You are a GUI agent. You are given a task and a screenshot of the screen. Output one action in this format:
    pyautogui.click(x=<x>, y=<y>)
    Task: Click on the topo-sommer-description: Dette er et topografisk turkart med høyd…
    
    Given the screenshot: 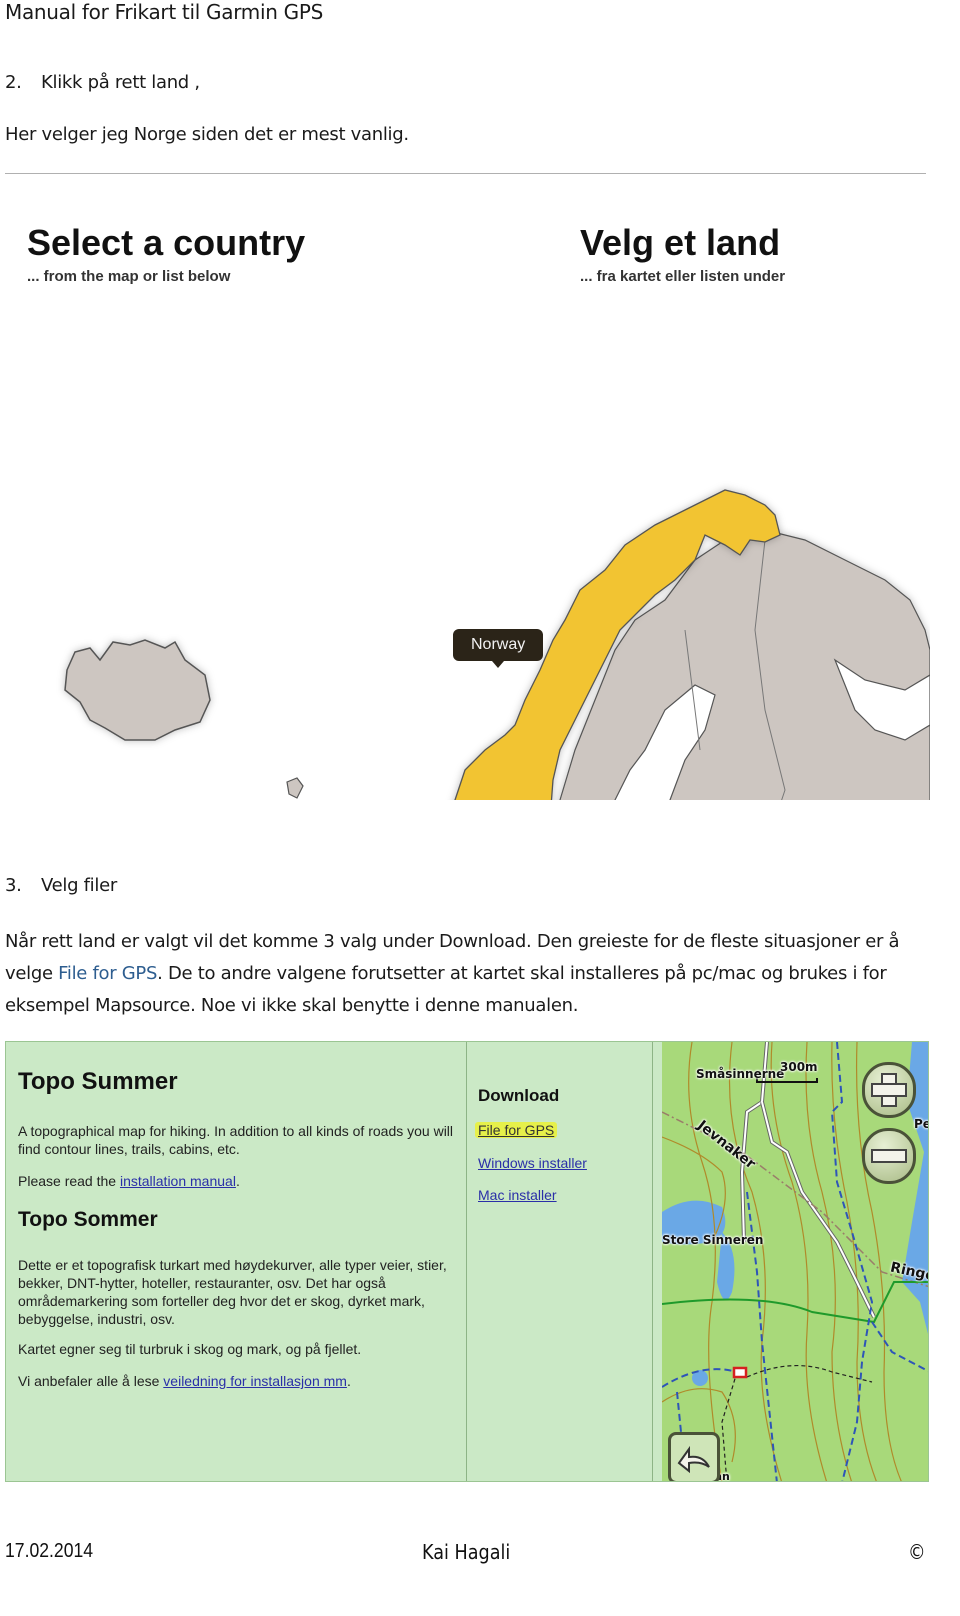 What is the action you would take?
    pyautogui.click(x=232, y=1292)
    